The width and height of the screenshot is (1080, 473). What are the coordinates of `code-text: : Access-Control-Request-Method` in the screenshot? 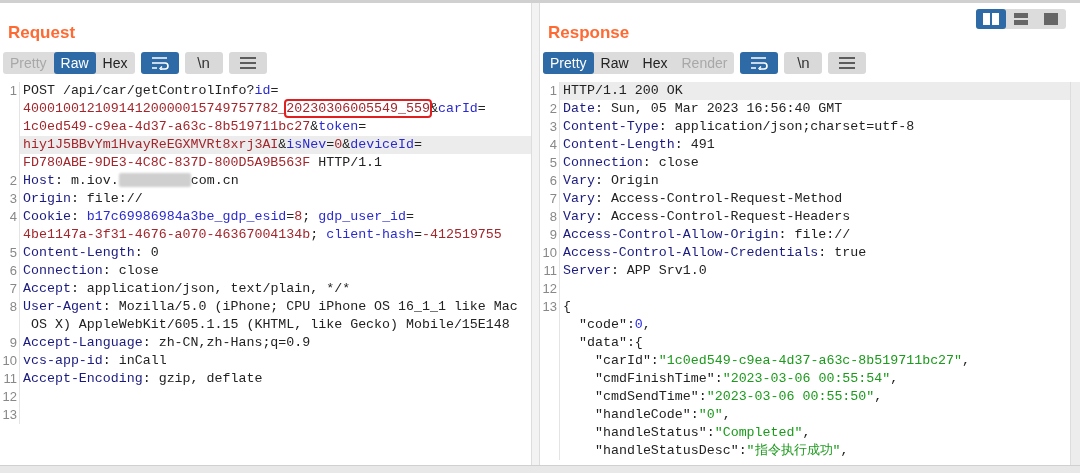 It's located at (718, 198).